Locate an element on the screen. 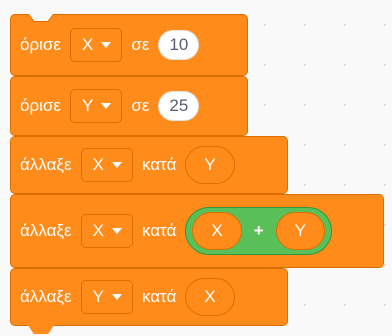  plus-sign: + is located at coordinates (258, 230).